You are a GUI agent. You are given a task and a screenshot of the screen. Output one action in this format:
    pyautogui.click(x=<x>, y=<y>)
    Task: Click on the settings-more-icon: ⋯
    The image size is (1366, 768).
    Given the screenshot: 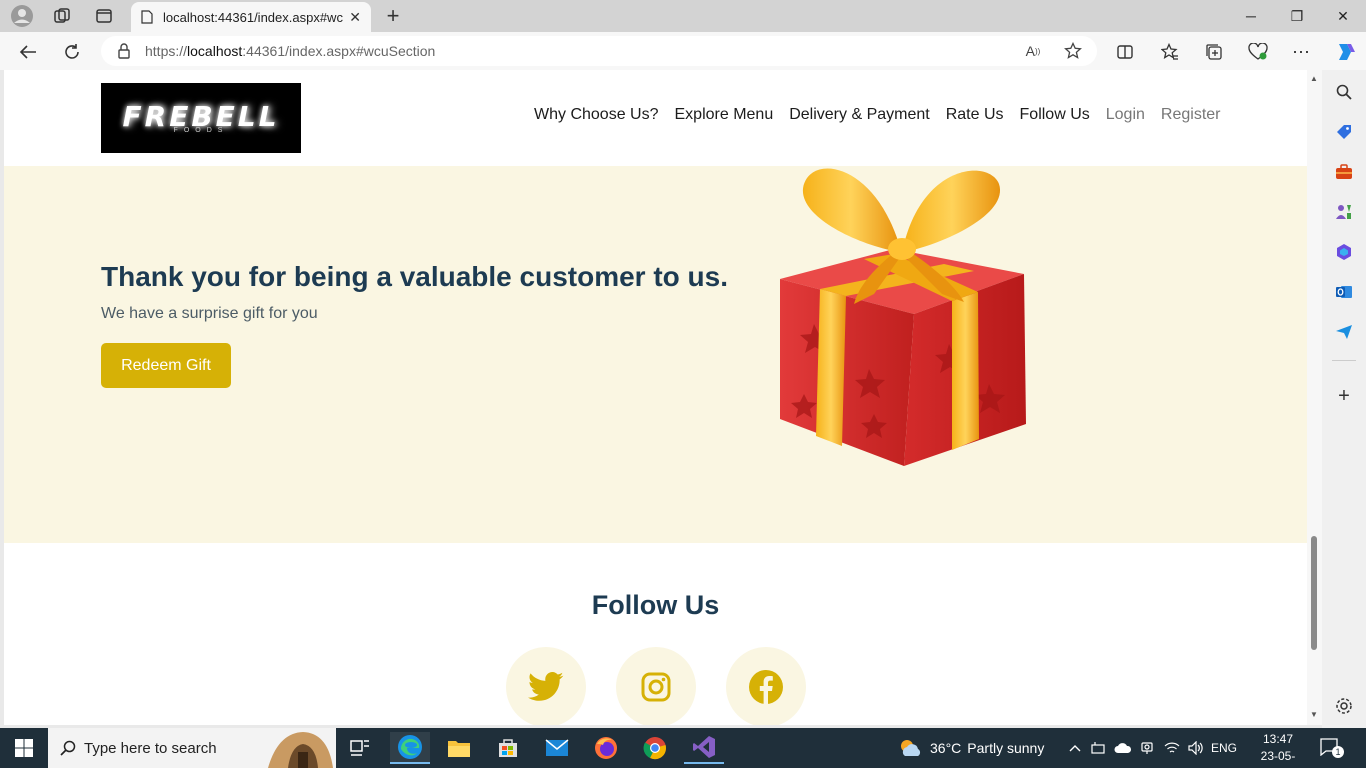 What is the action you would take?
    pyautogui.click(x=1301, y=52)
    